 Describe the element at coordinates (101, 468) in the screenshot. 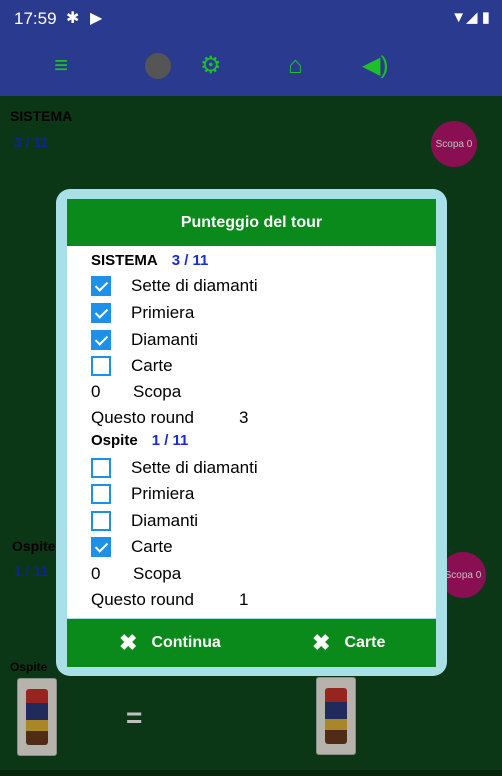

I see `checkbox-ospite-sette` at that location.